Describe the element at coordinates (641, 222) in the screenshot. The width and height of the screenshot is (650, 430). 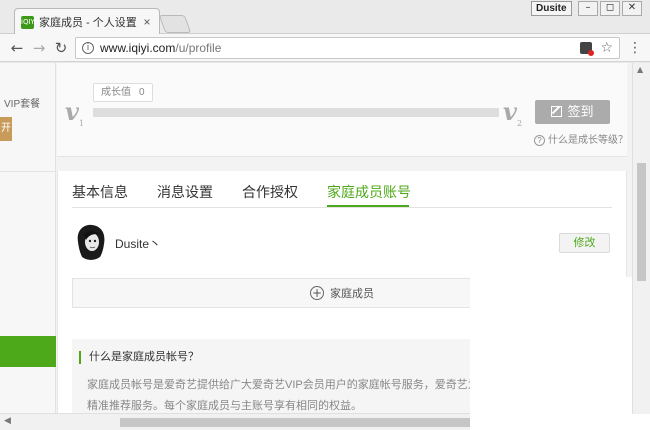
I see `vertical-scroll-thumb` at that location.